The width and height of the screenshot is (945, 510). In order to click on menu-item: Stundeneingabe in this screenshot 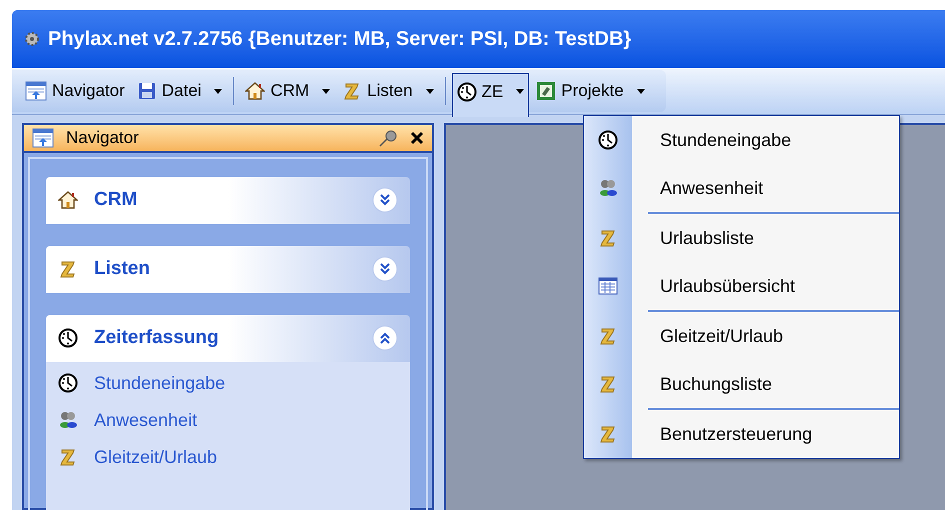, I will do `click(741, 140)`.